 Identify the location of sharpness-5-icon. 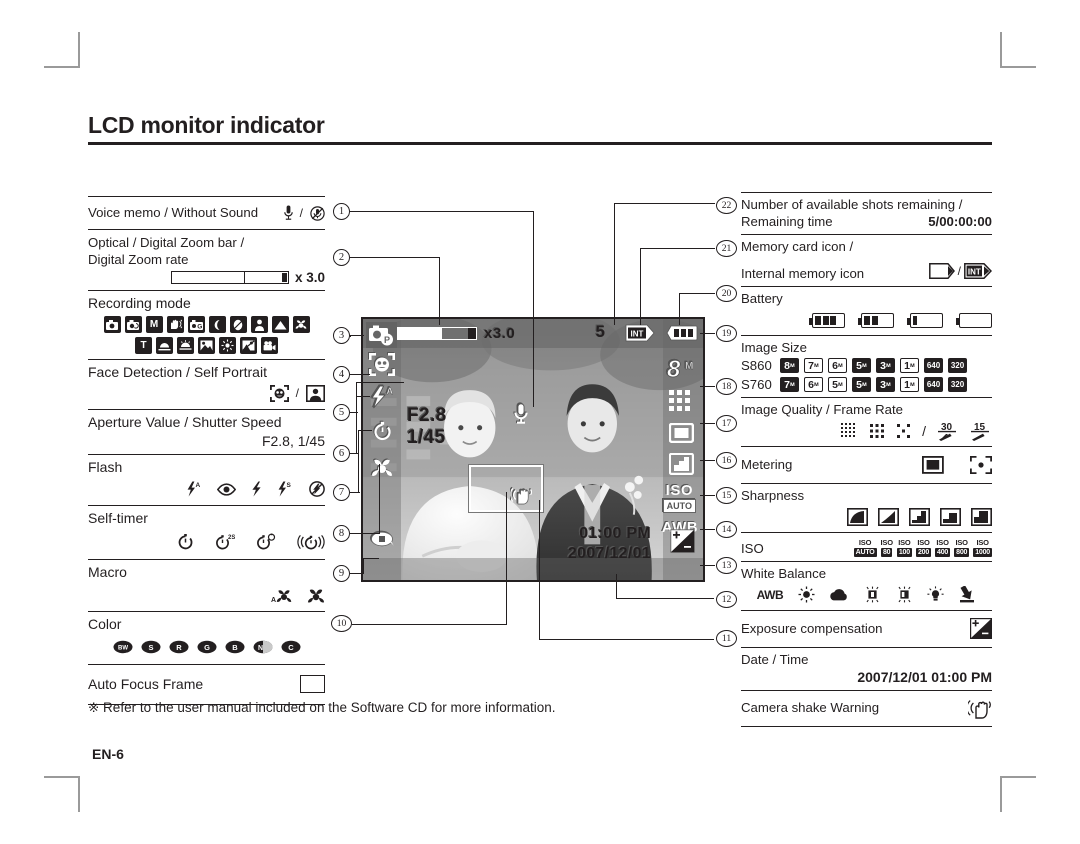
(981, 517).